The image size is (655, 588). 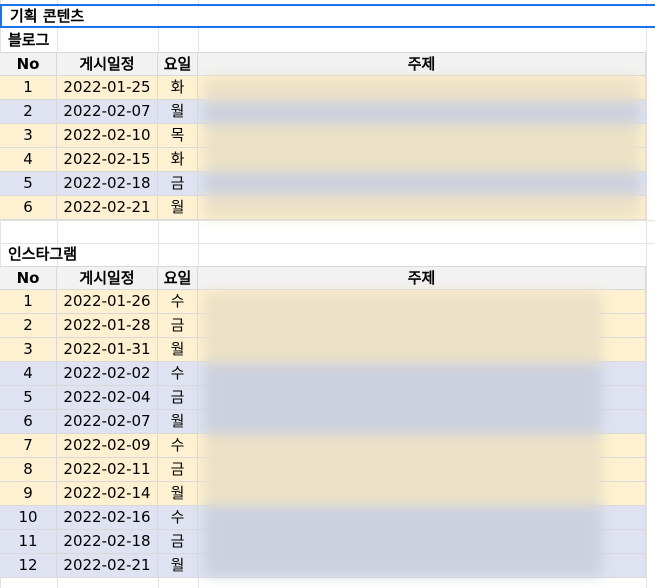 What do you see at coordinates (107, 208) in the screenshot?
I see `blog-row-6-date-cell: 2022-02-21` at bounding box center [107, 208].